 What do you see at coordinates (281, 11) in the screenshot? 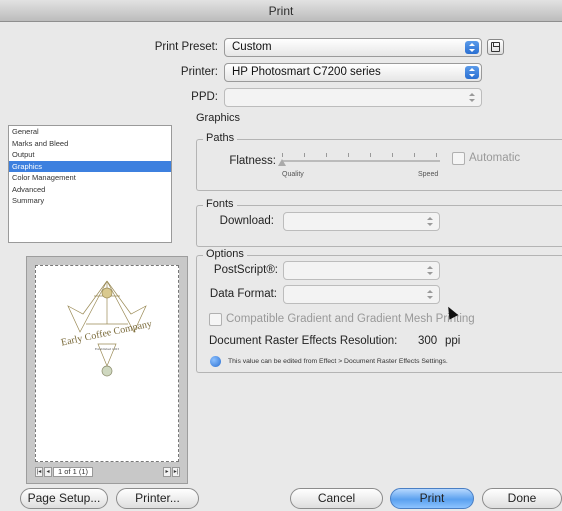
I see `window-title: Print` at bounding box center [281, 11].